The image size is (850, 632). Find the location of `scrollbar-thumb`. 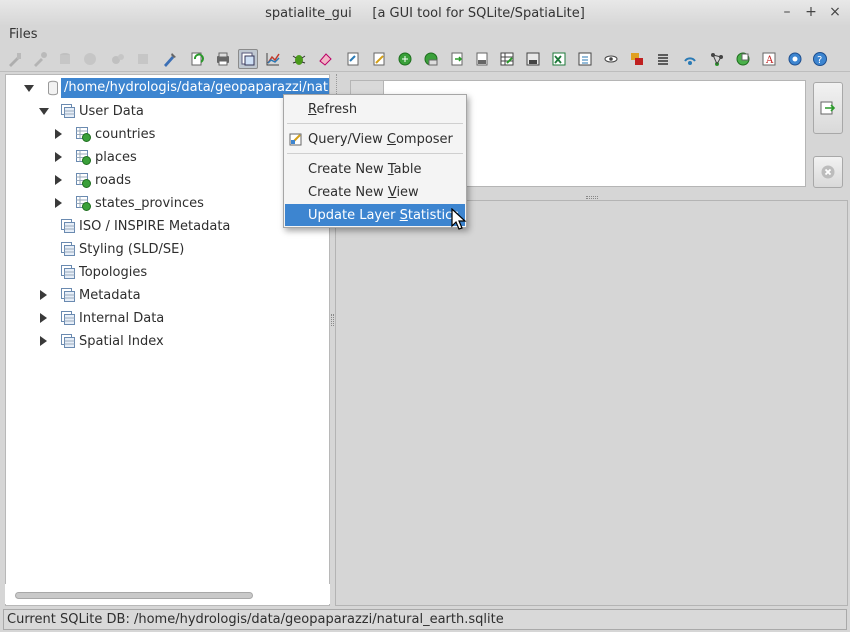

scrollbar-thumb is located at coordinates (134, 595).